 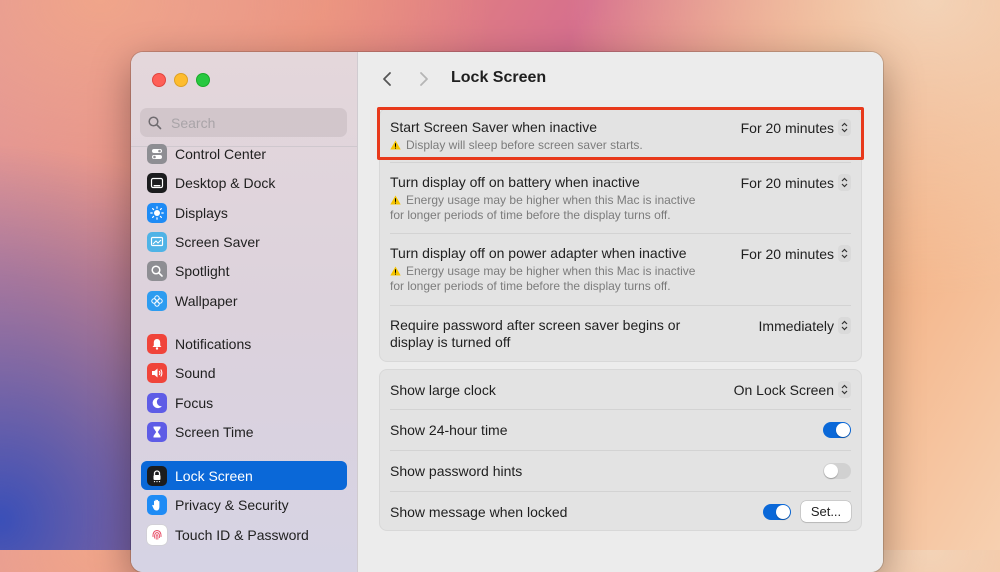 What do you see at coordinates (157, 475) in the screenshot?
I see `lock-screen-icon` at bounding box center [157, 475].